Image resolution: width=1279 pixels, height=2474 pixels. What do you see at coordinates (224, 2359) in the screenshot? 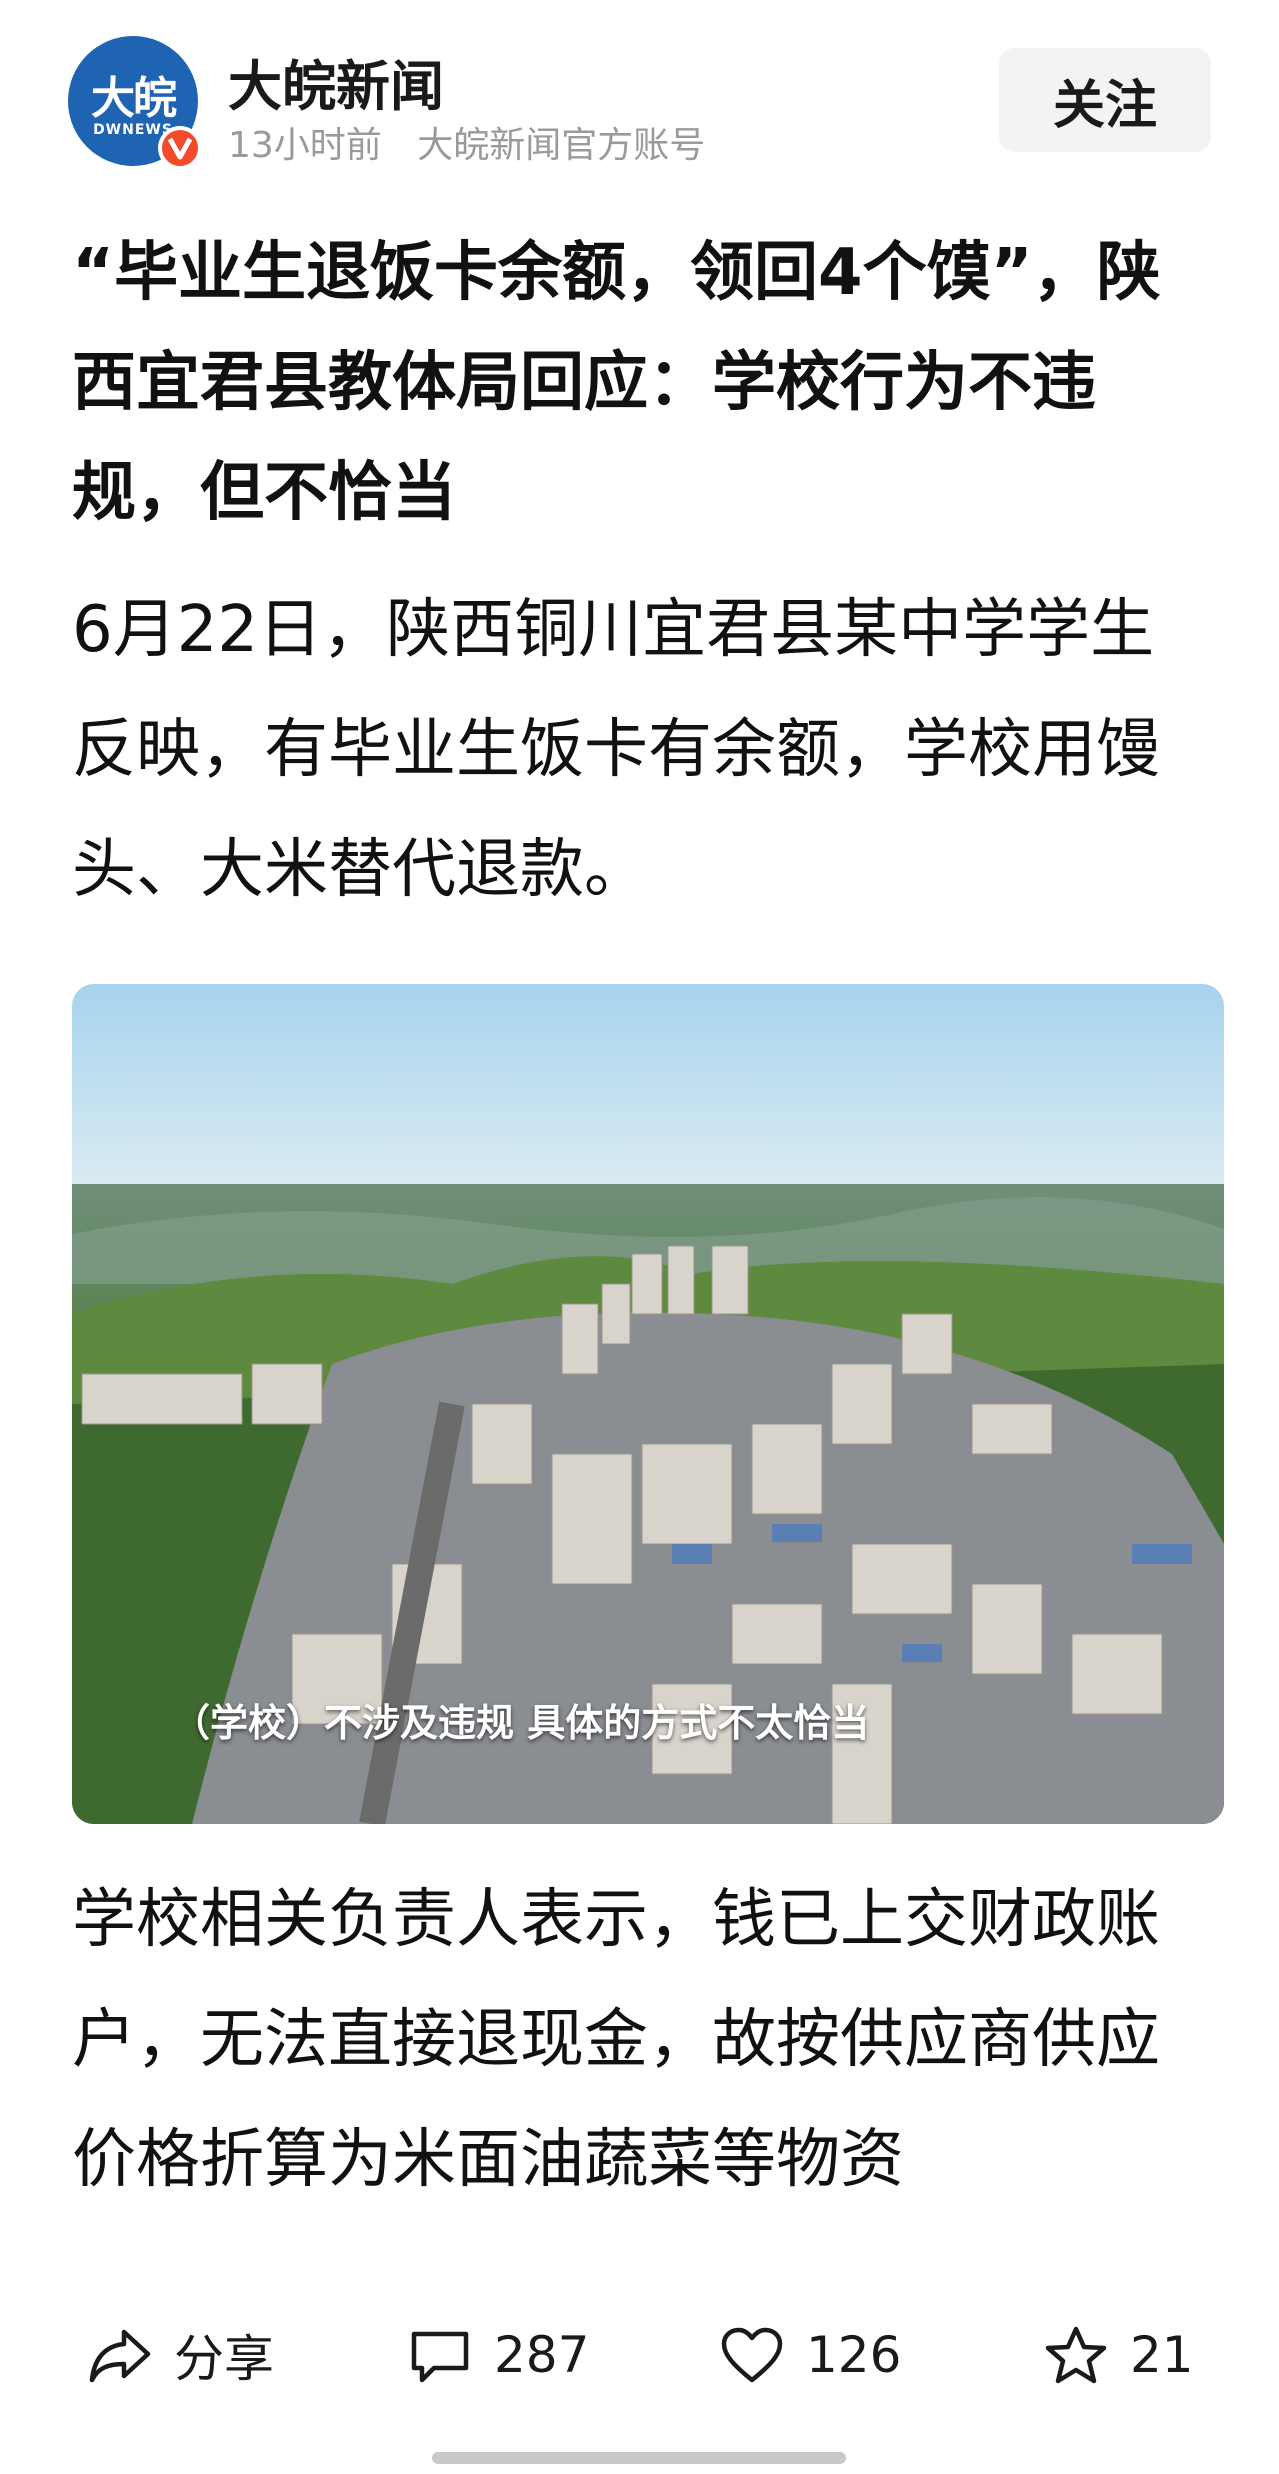
I see `share-label: 分享` at bounding box center [224, 2359].